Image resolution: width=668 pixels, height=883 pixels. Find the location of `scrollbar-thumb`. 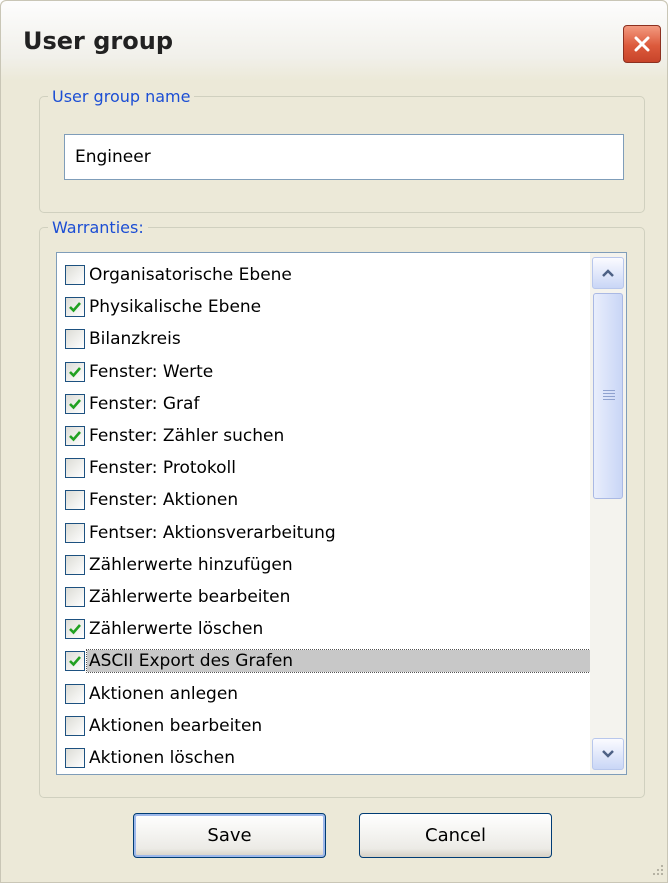

scrollbar-thumb is located at coordinates (608, 396).